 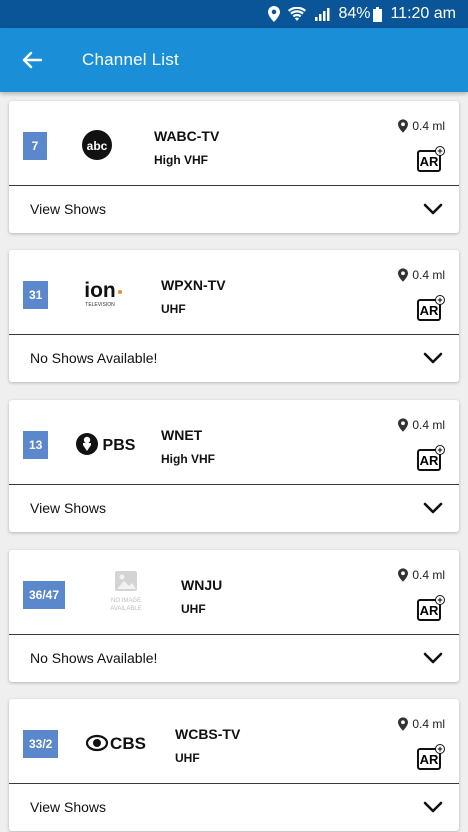 I want to click on status-bar: 84% 11:20 am, so click(x=234, y=14).